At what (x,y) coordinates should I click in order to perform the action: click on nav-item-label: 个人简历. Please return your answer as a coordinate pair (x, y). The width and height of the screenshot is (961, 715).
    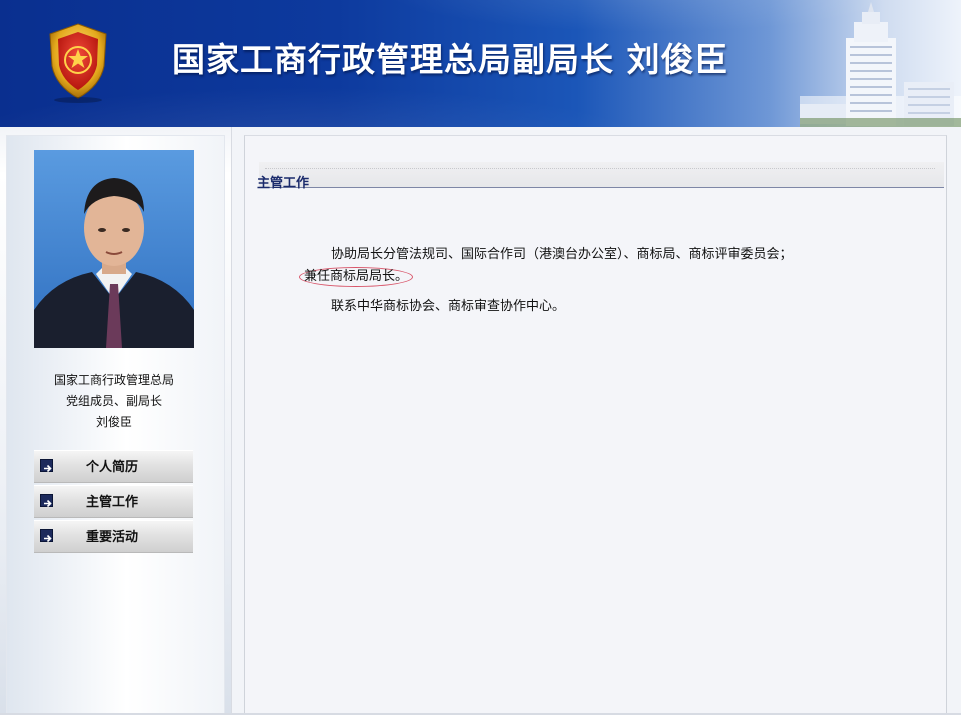
    Looking at the image, I should click on (112, 467).